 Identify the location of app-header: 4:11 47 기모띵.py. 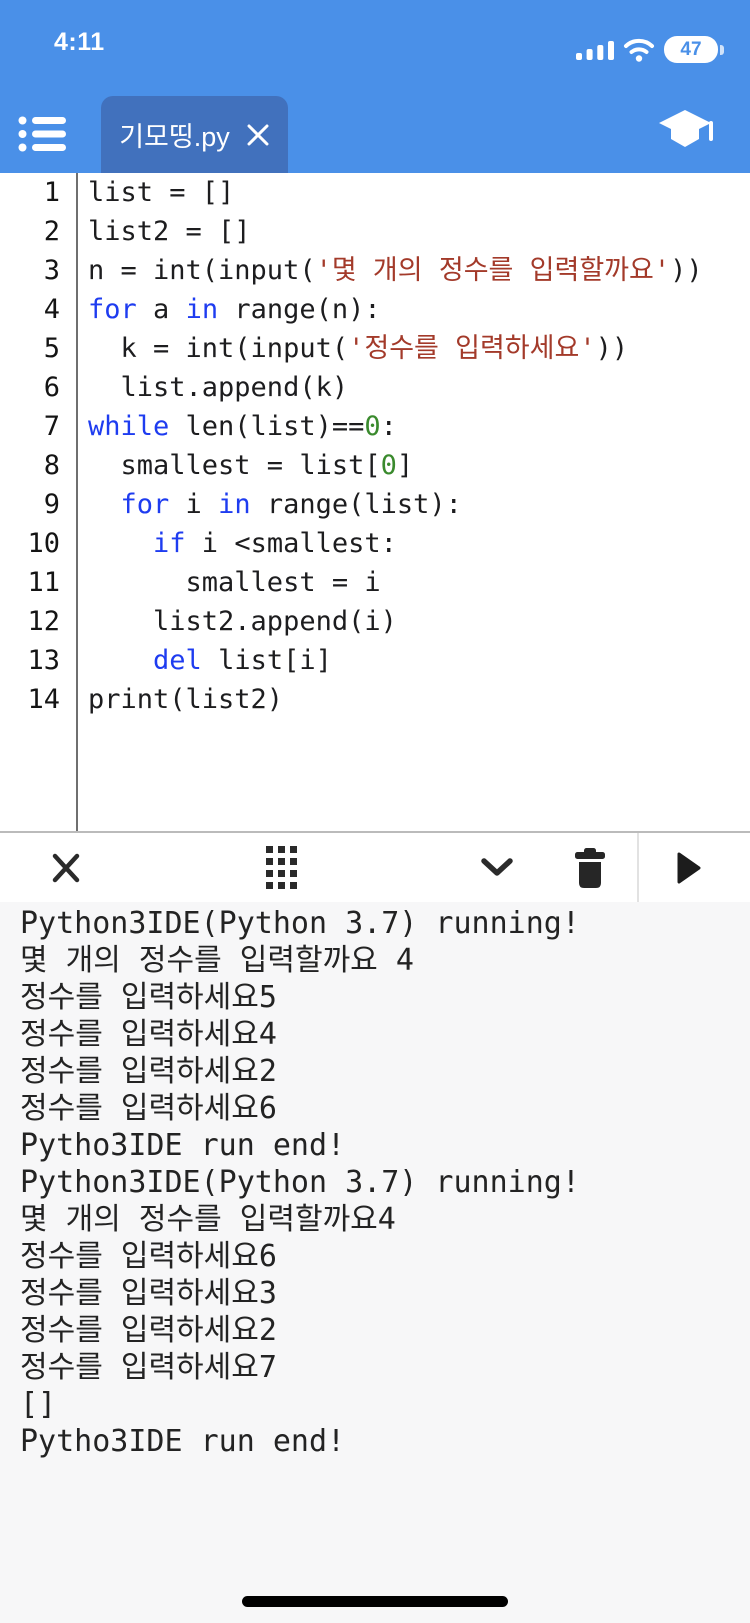
(375, 86).